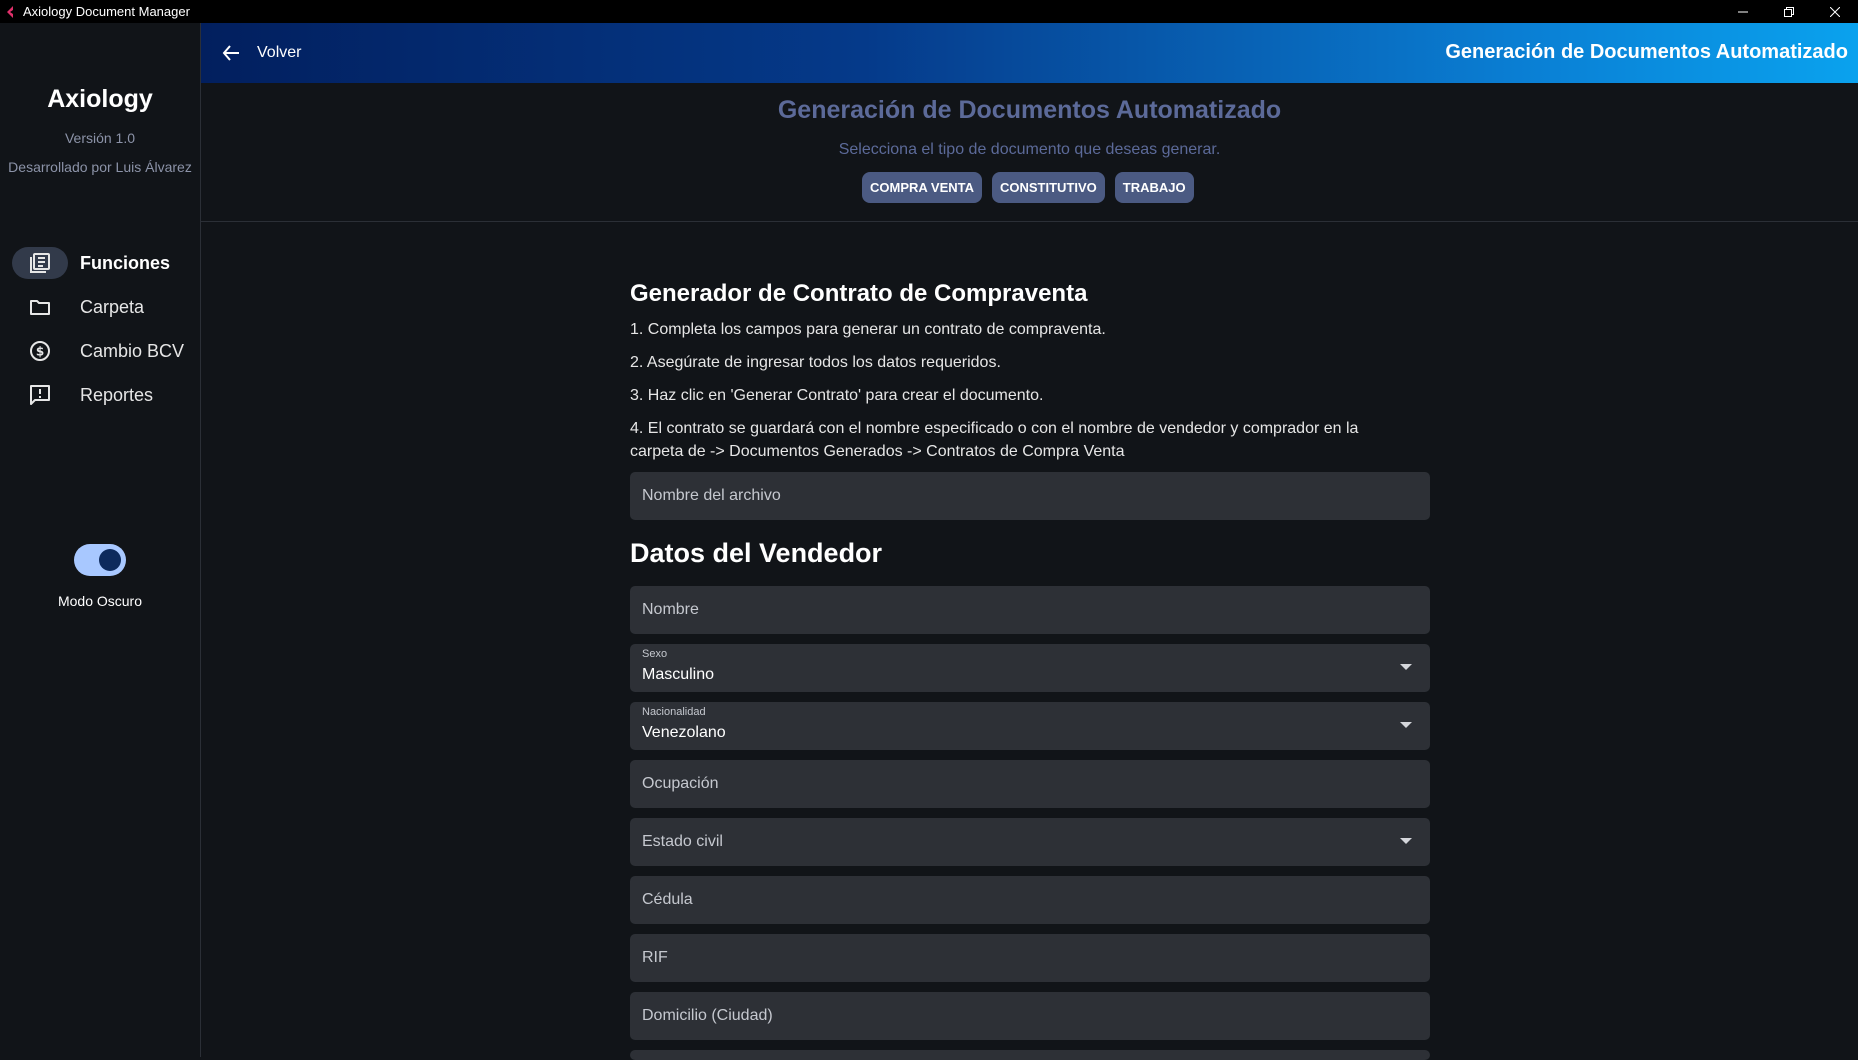  Describe the element at coordinates (682, 841) in the screenshot. I see `civil-status-placeholder: Estado civil` at that location.